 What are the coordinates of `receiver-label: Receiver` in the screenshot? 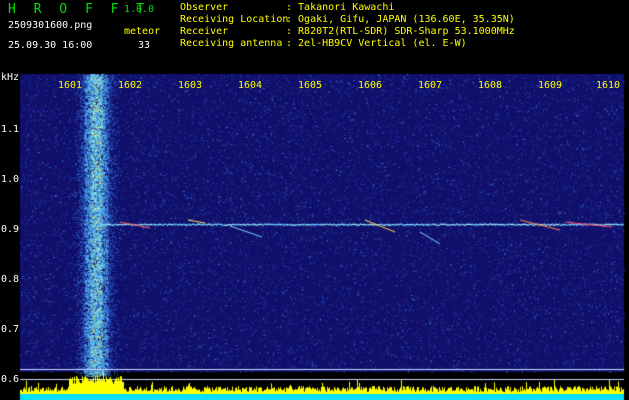 It's located at (204, 31).